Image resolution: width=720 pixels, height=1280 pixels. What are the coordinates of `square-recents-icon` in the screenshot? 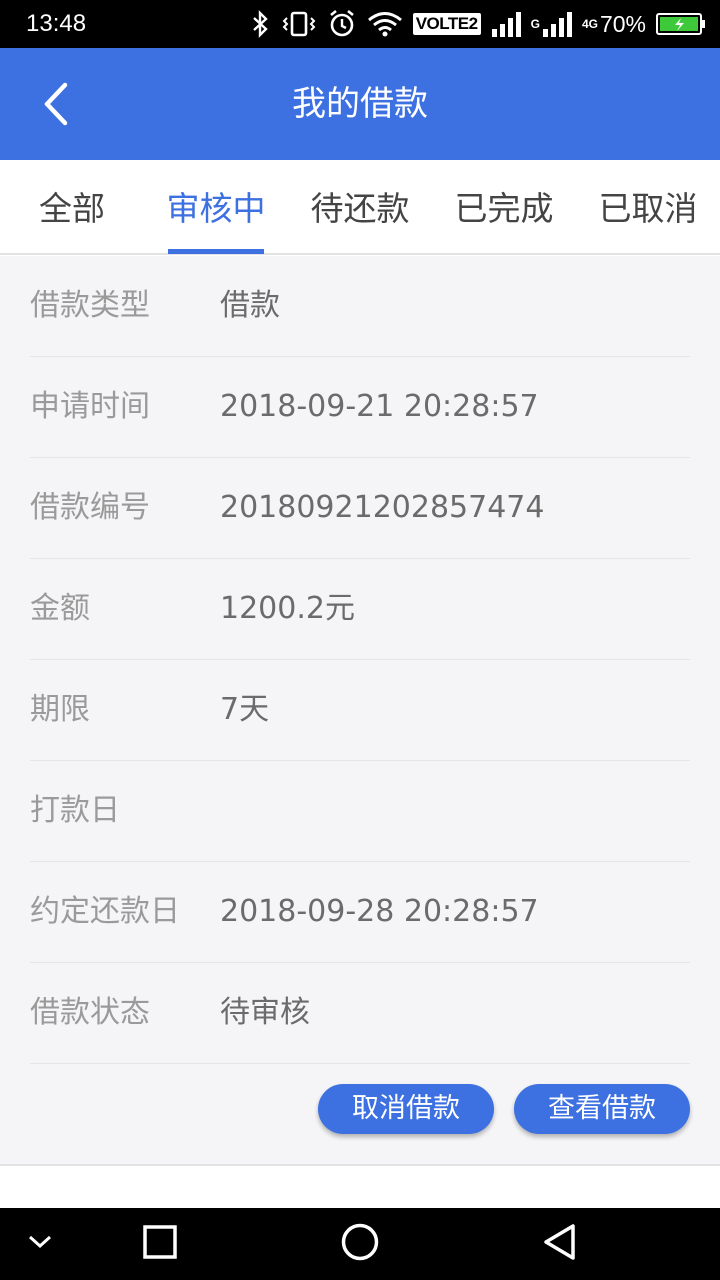 It's located at (160, 1244).